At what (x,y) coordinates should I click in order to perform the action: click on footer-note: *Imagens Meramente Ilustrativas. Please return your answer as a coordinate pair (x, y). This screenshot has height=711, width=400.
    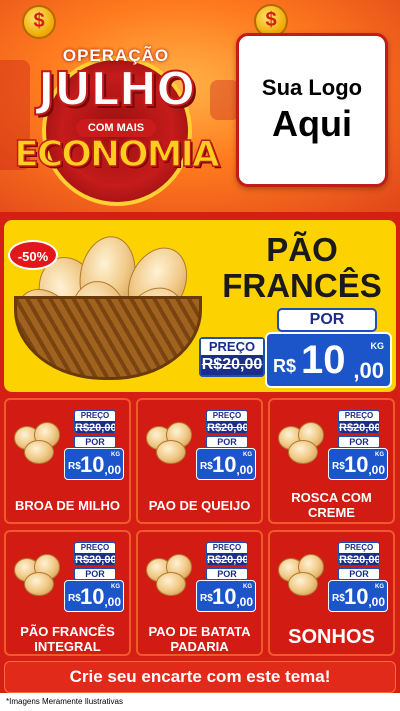
    Looking at the image, I should click on (200, 702).